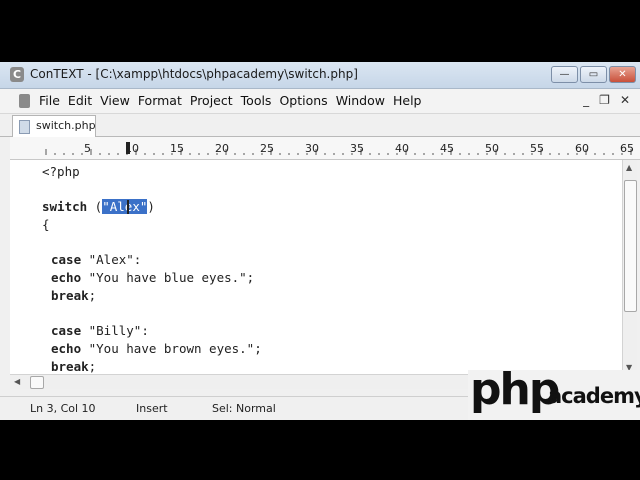  I want to click on ruler-cursor-marker, so click(128, 148).